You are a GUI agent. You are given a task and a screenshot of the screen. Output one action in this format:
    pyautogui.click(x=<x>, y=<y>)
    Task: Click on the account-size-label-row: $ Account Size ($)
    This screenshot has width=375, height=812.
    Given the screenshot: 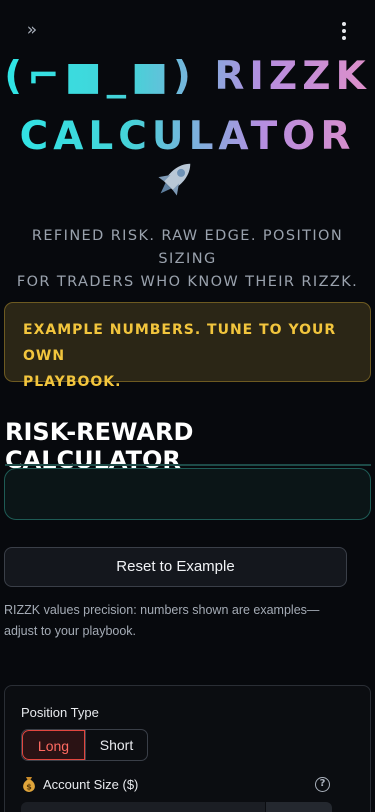 What is the action you would take?
    pyautogui.click(x=79, y=784)
    